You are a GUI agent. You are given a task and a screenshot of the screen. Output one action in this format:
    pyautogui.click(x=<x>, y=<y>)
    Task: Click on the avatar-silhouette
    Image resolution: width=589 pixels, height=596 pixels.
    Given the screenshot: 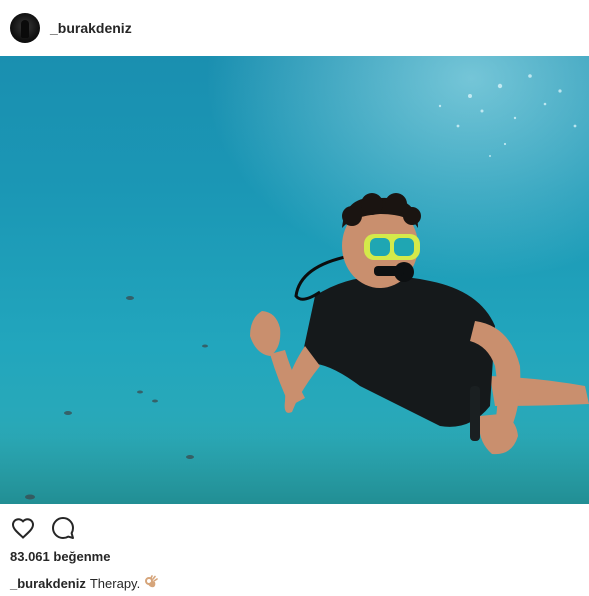 What is the action you would take?
    pyautogui.click(x=25, y=29)
    